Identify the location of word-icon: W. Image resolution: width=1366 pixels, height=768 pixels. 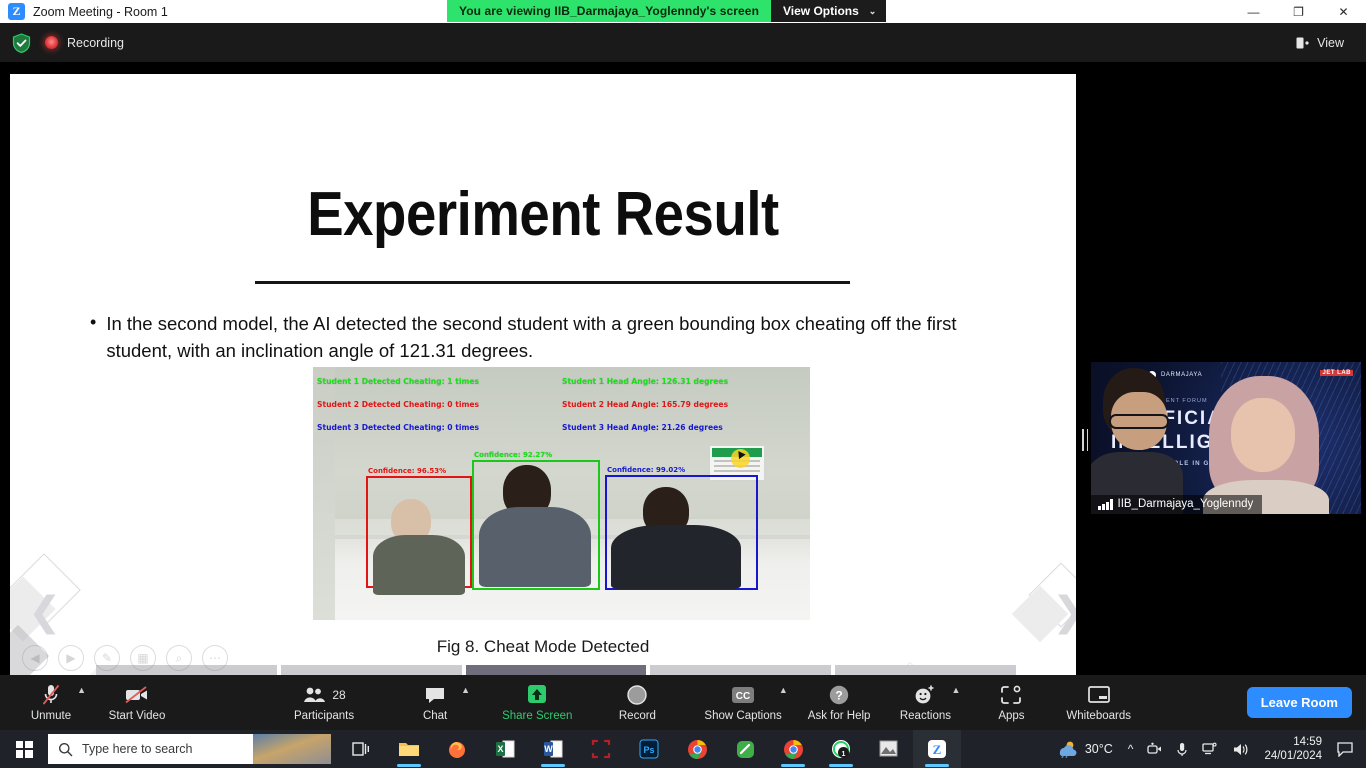
(553, 749).